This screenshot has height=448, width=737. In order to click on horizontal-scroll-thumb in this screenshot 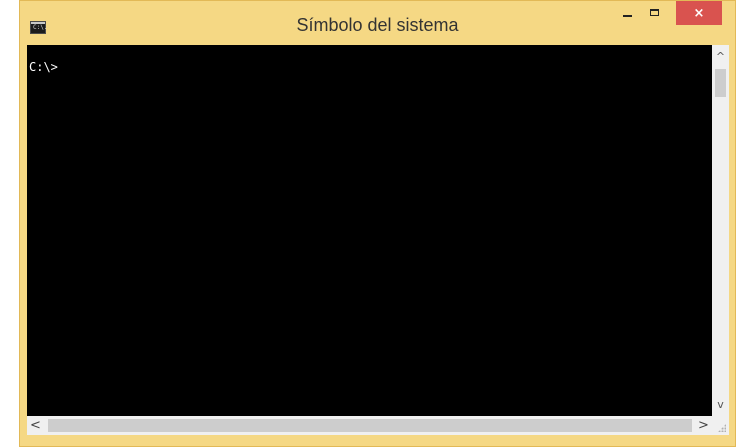, I will do `click(370, 425)`.